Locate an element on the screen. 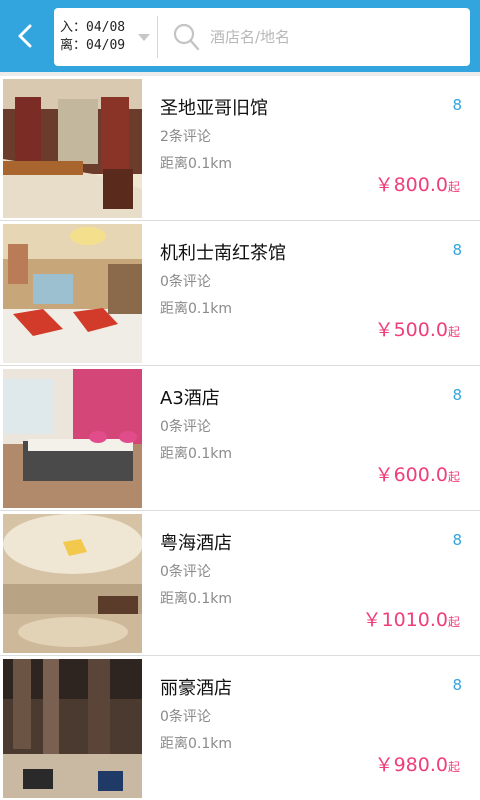 Image resolution: width=480 pixels, height=800 pixels. hotel-name: 圣地亚哥旧馆 is located at coordinates (214, 108).